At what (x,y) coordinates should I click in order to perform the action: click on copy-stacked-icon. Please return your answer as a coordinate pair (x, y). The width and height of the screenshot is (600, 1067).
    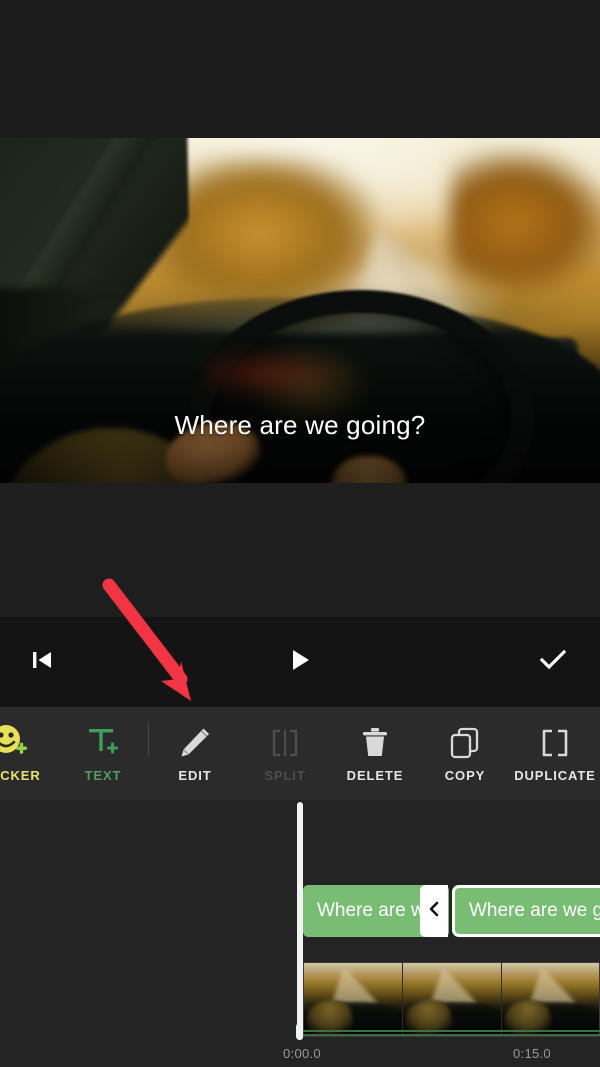
    Looking at the image, I should click on (465, 743).